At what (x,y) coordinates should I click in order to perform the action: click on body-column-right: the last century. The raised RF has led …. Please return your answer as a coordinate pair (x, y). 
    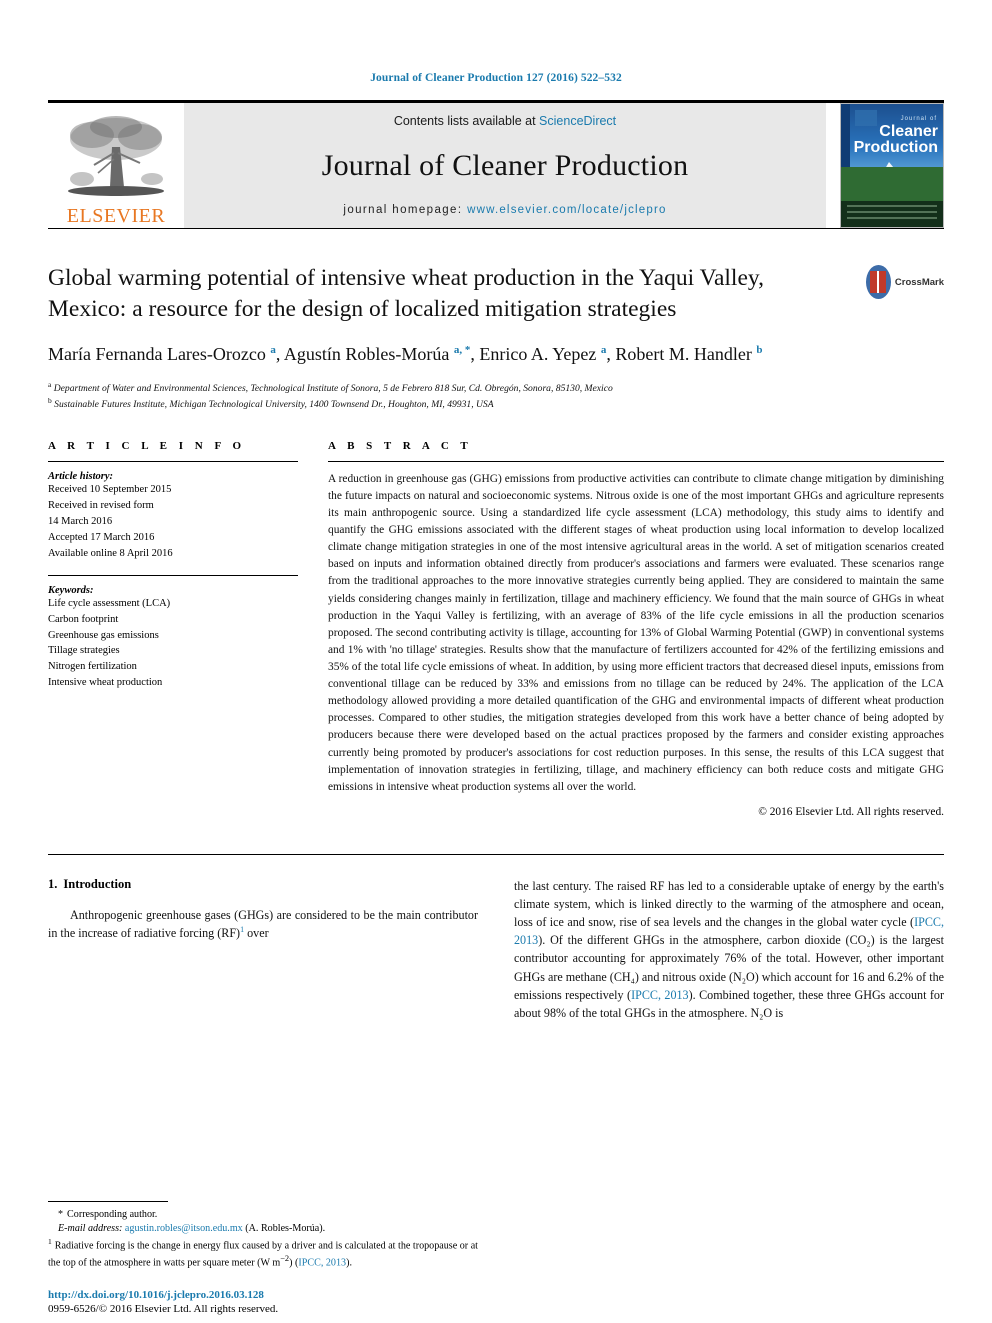
    Looking at the image, I should click on (729, 955).